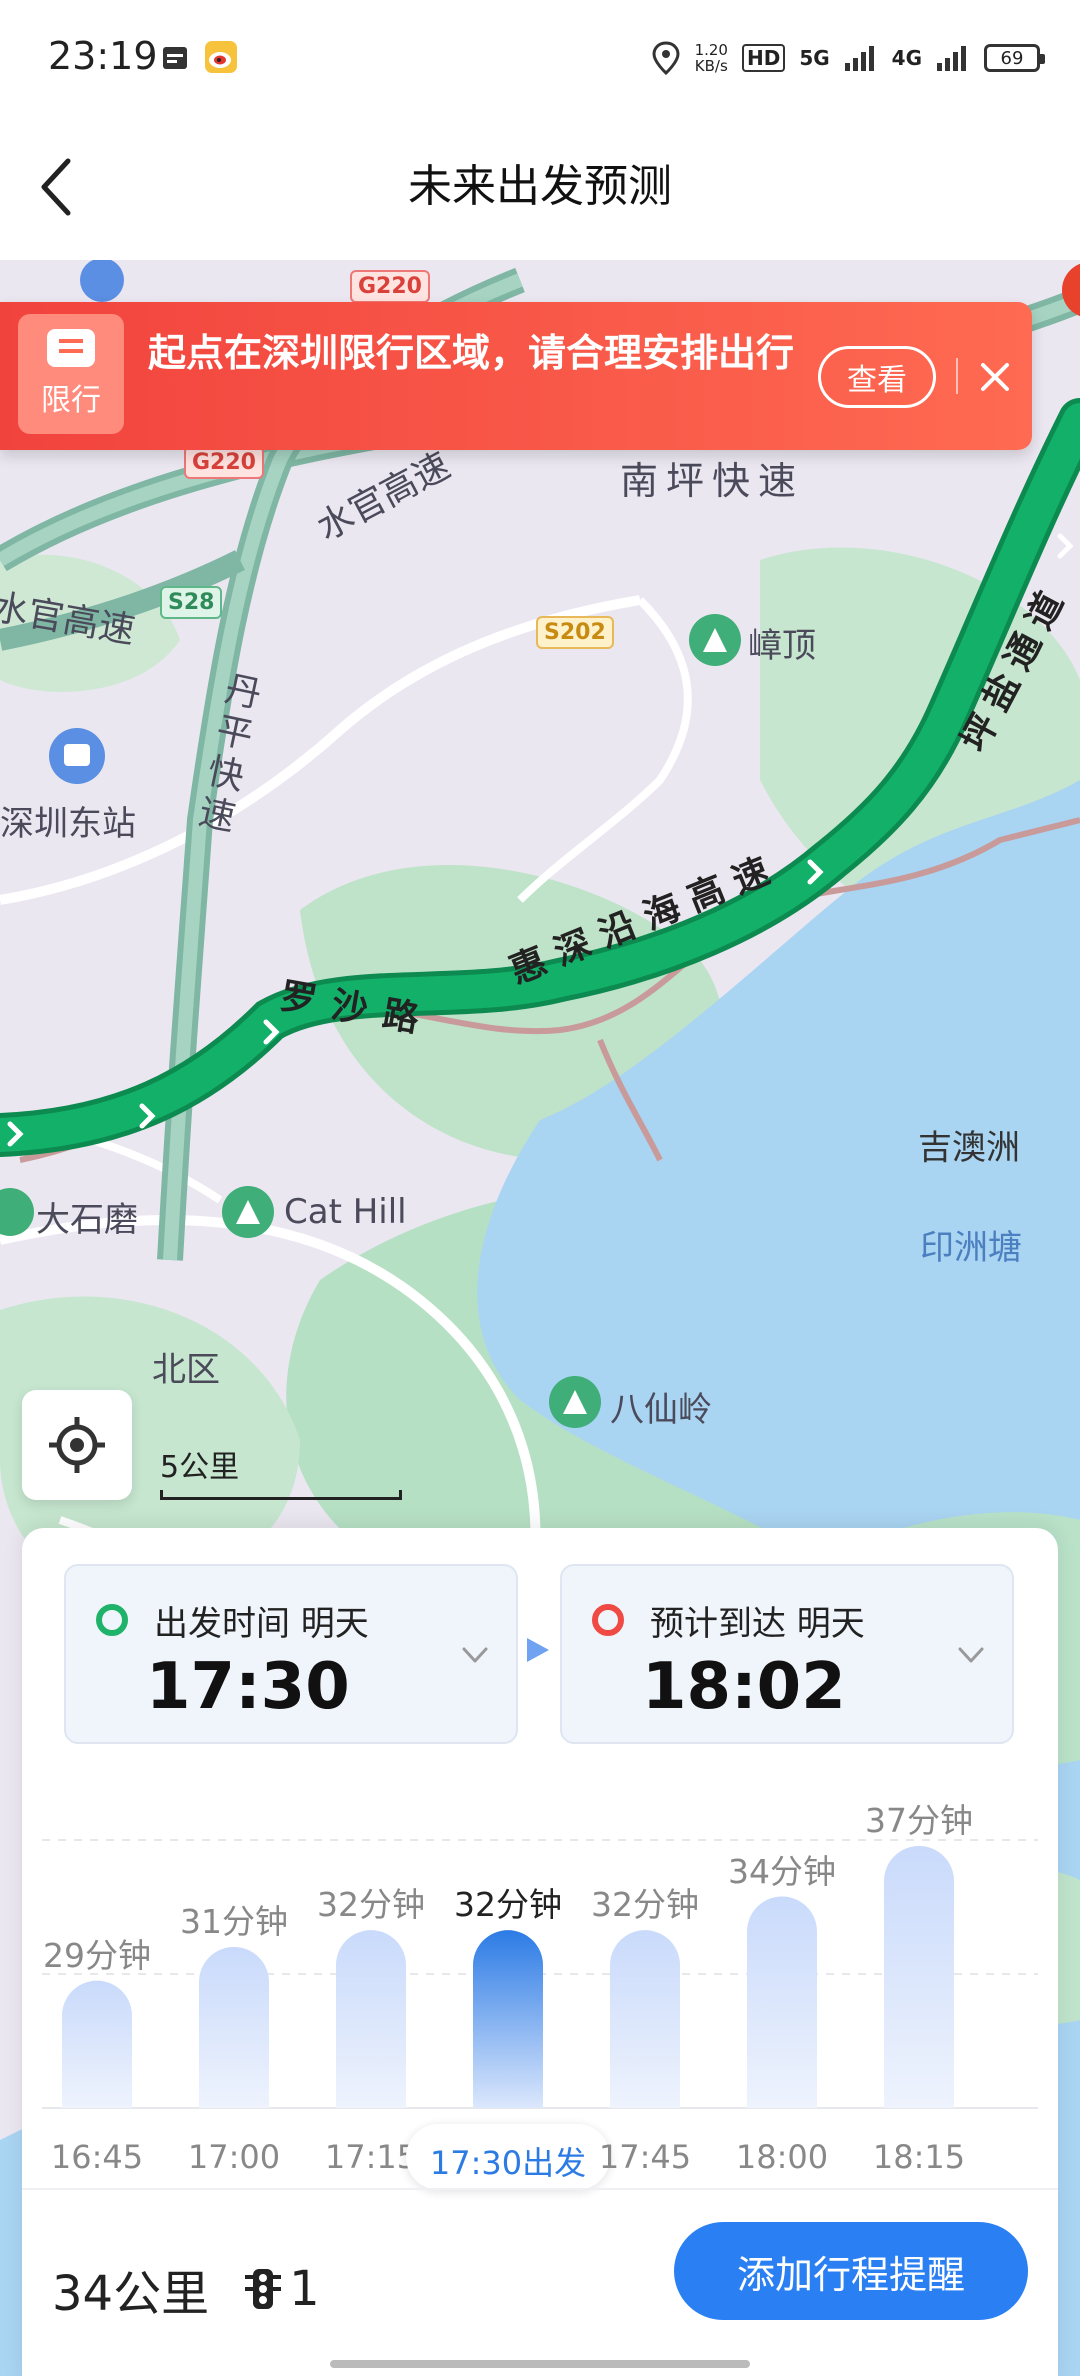 This screenshot has width=1080, height=2376. Describe the element at coordinates (261, 1624) in the screenshot. I see `depart-label: 出发时间 明天` at that location.